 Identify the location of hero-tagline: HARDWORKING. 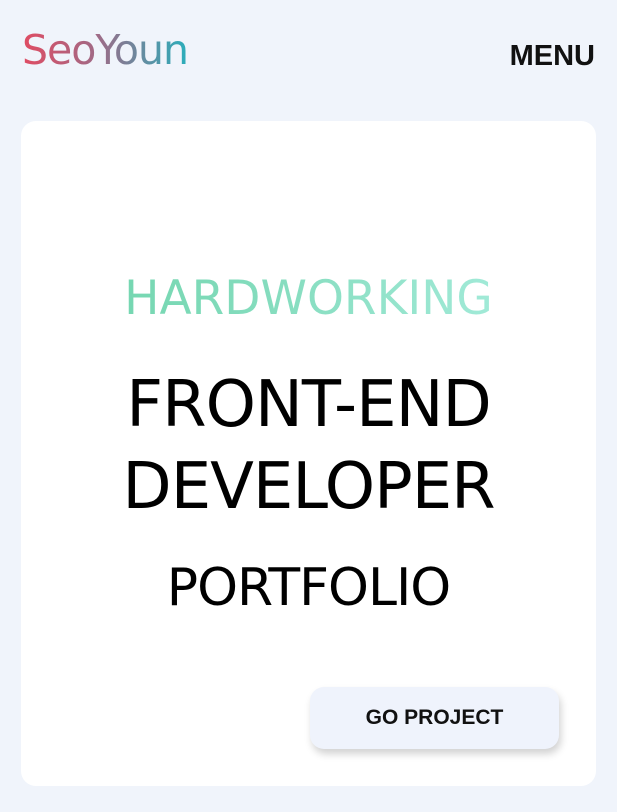
(308, 299).